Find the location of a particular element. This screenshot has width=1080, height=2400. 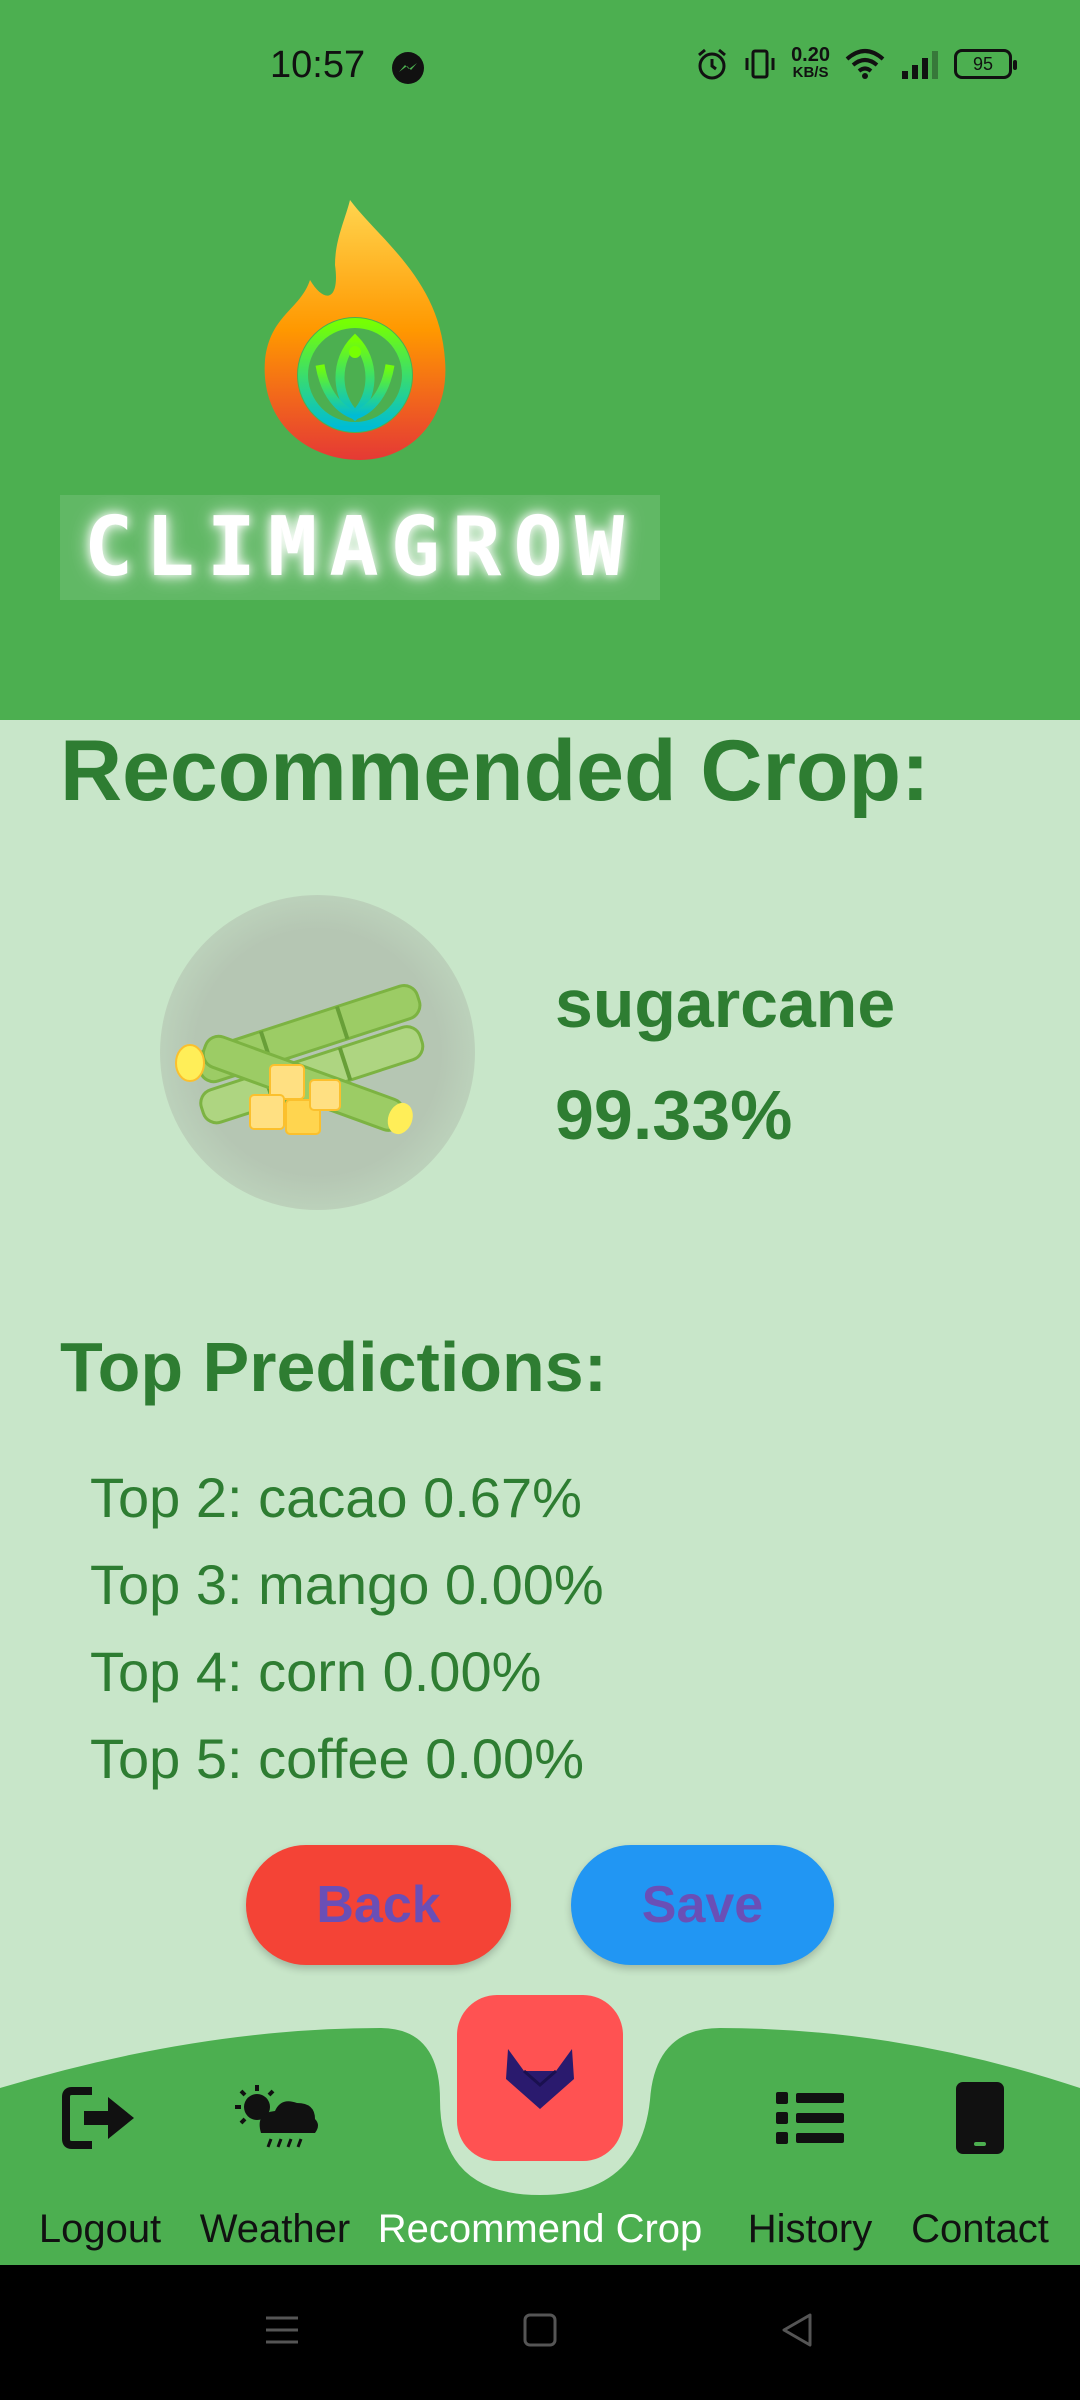

prediction-item: Top 3: mango 0.00% is located at coordinates (347, 1584).